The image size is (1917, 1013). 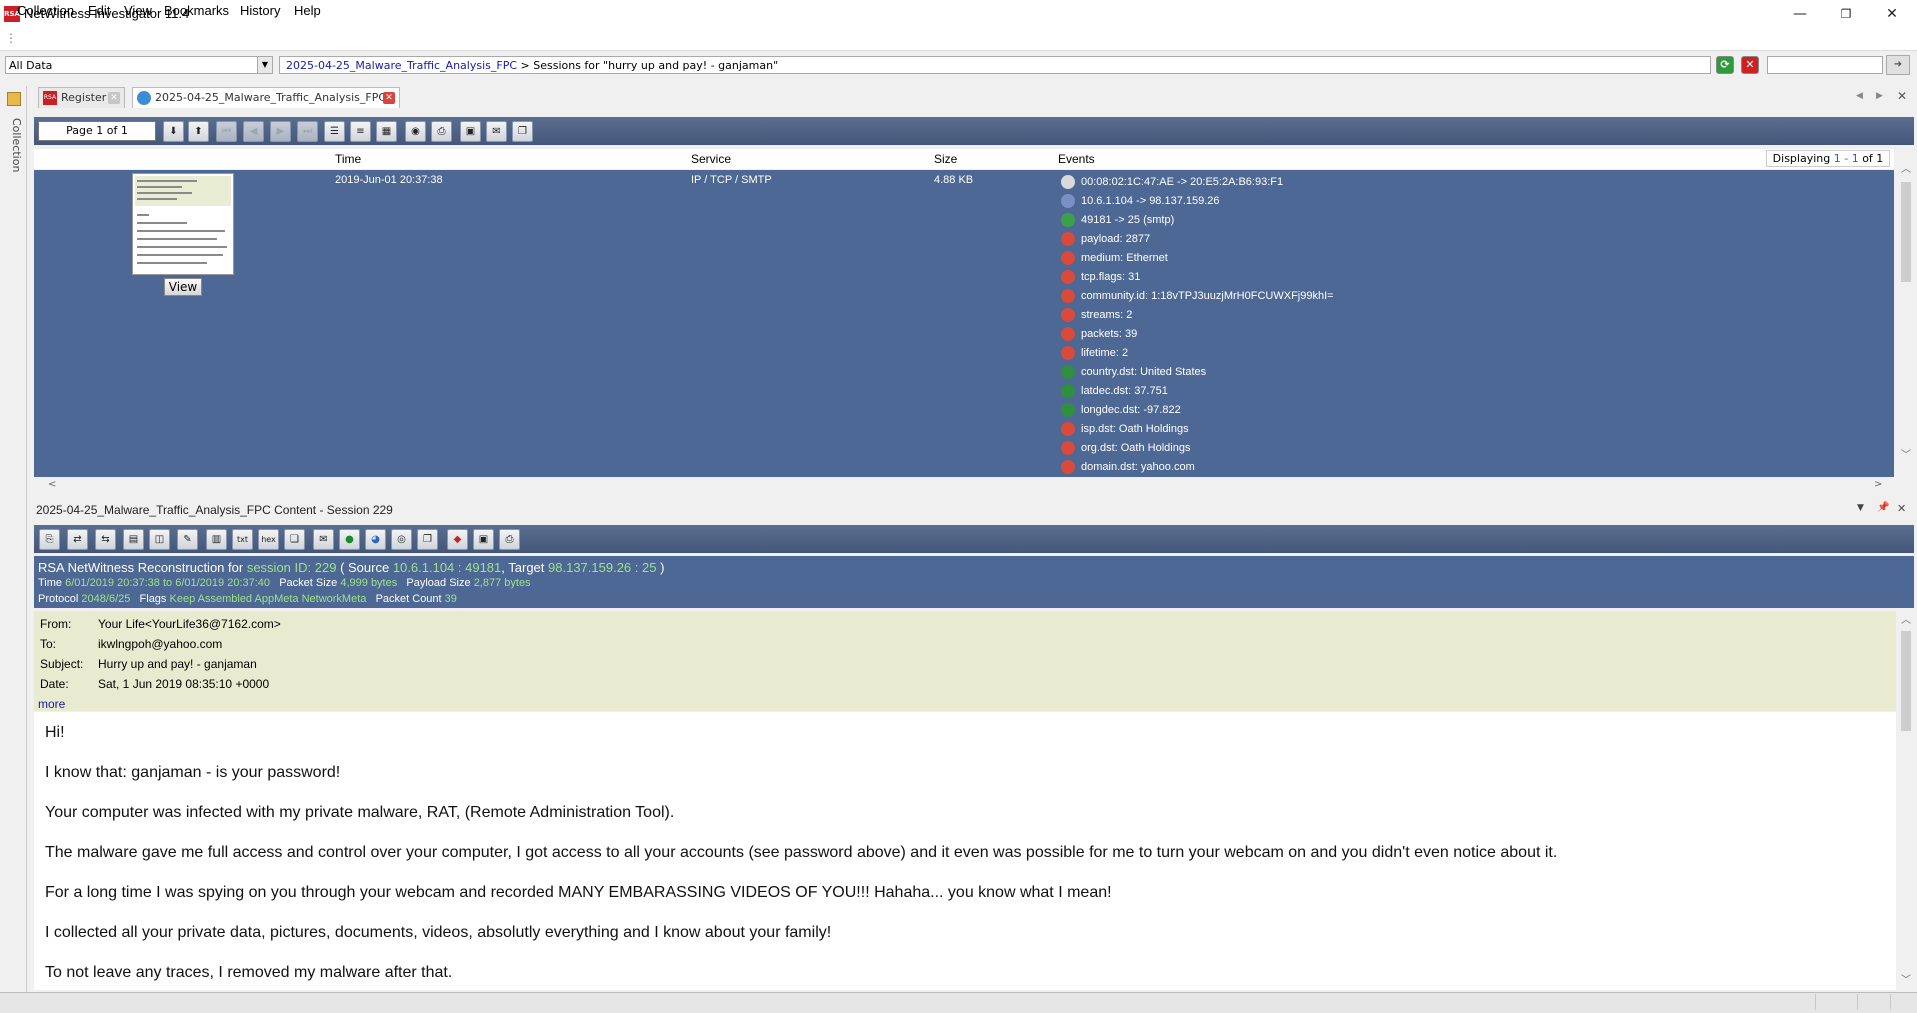 What do you see at coordinates (1336, 278) in the screenshot?
I see `event-item: tcp.flags: 31` at bounding box center [1336, 278].